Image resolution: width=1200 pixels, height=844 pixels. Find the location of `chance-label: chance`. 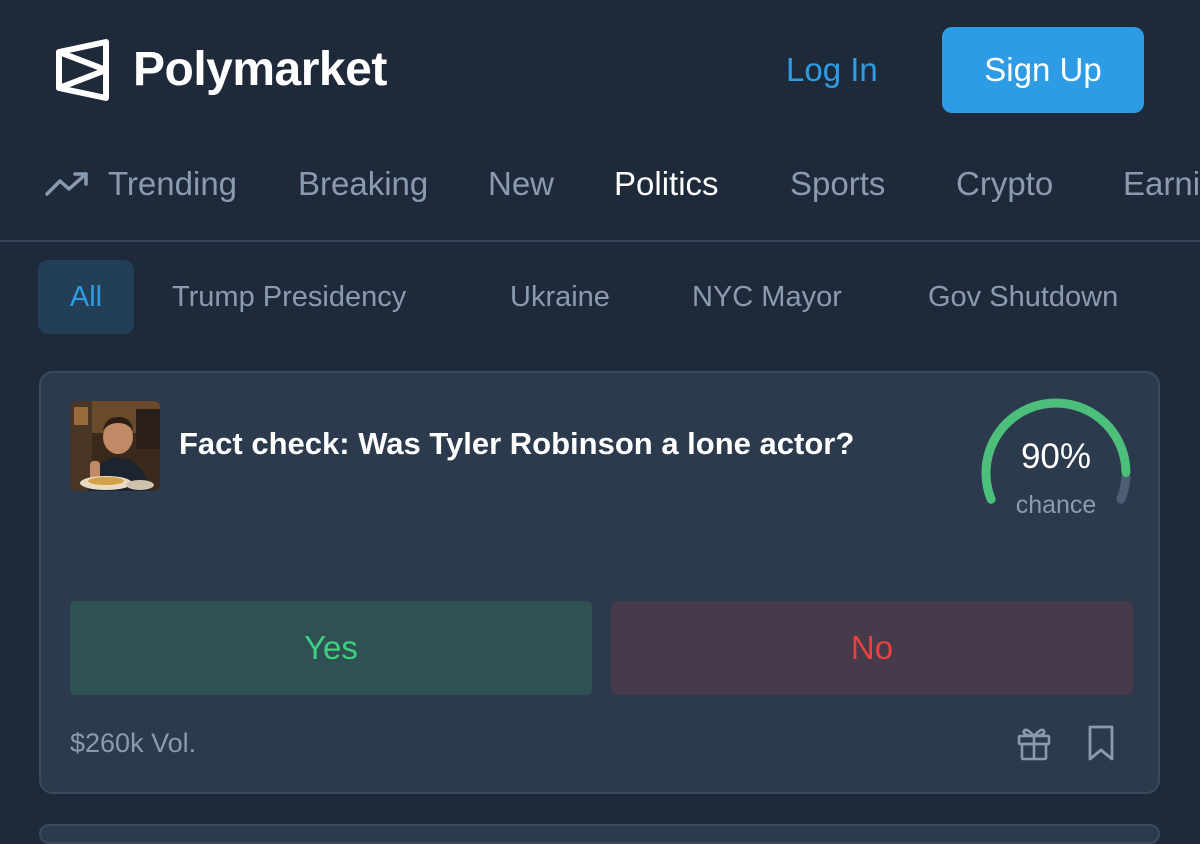

chance-label: chance is located at coordinates (1056, 505).